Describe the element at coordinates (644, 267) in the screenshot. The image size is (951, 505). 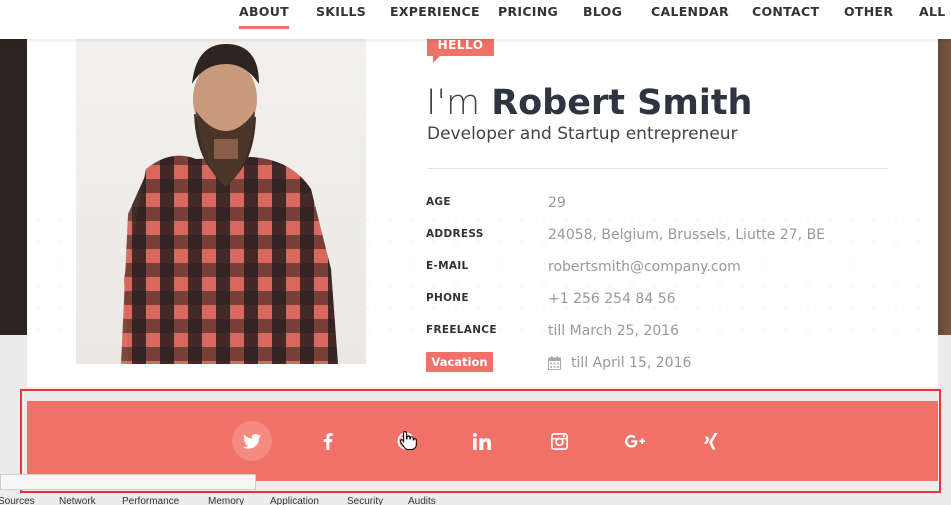
I see `detail-value-email: robertsmith@company.com` at that location.